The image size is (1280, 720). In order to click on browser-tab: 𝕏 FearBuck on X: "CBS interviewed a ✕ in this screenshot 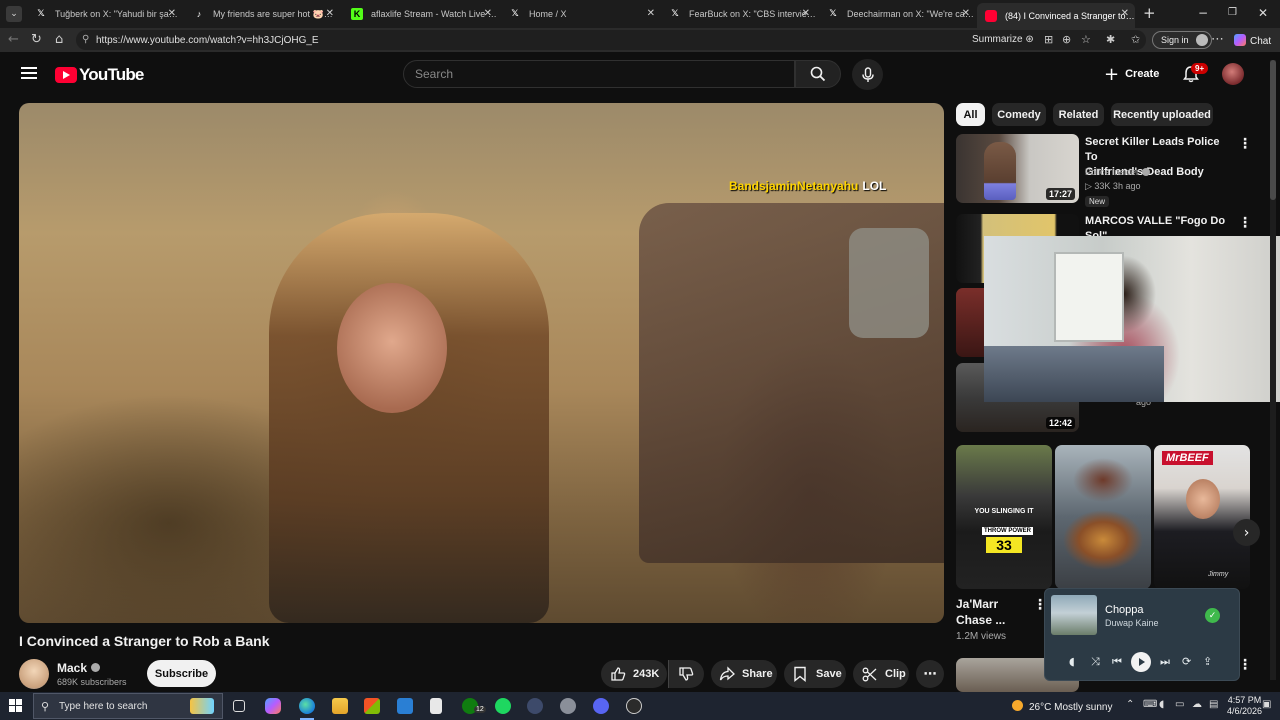, I will do `click(738, 14)`.